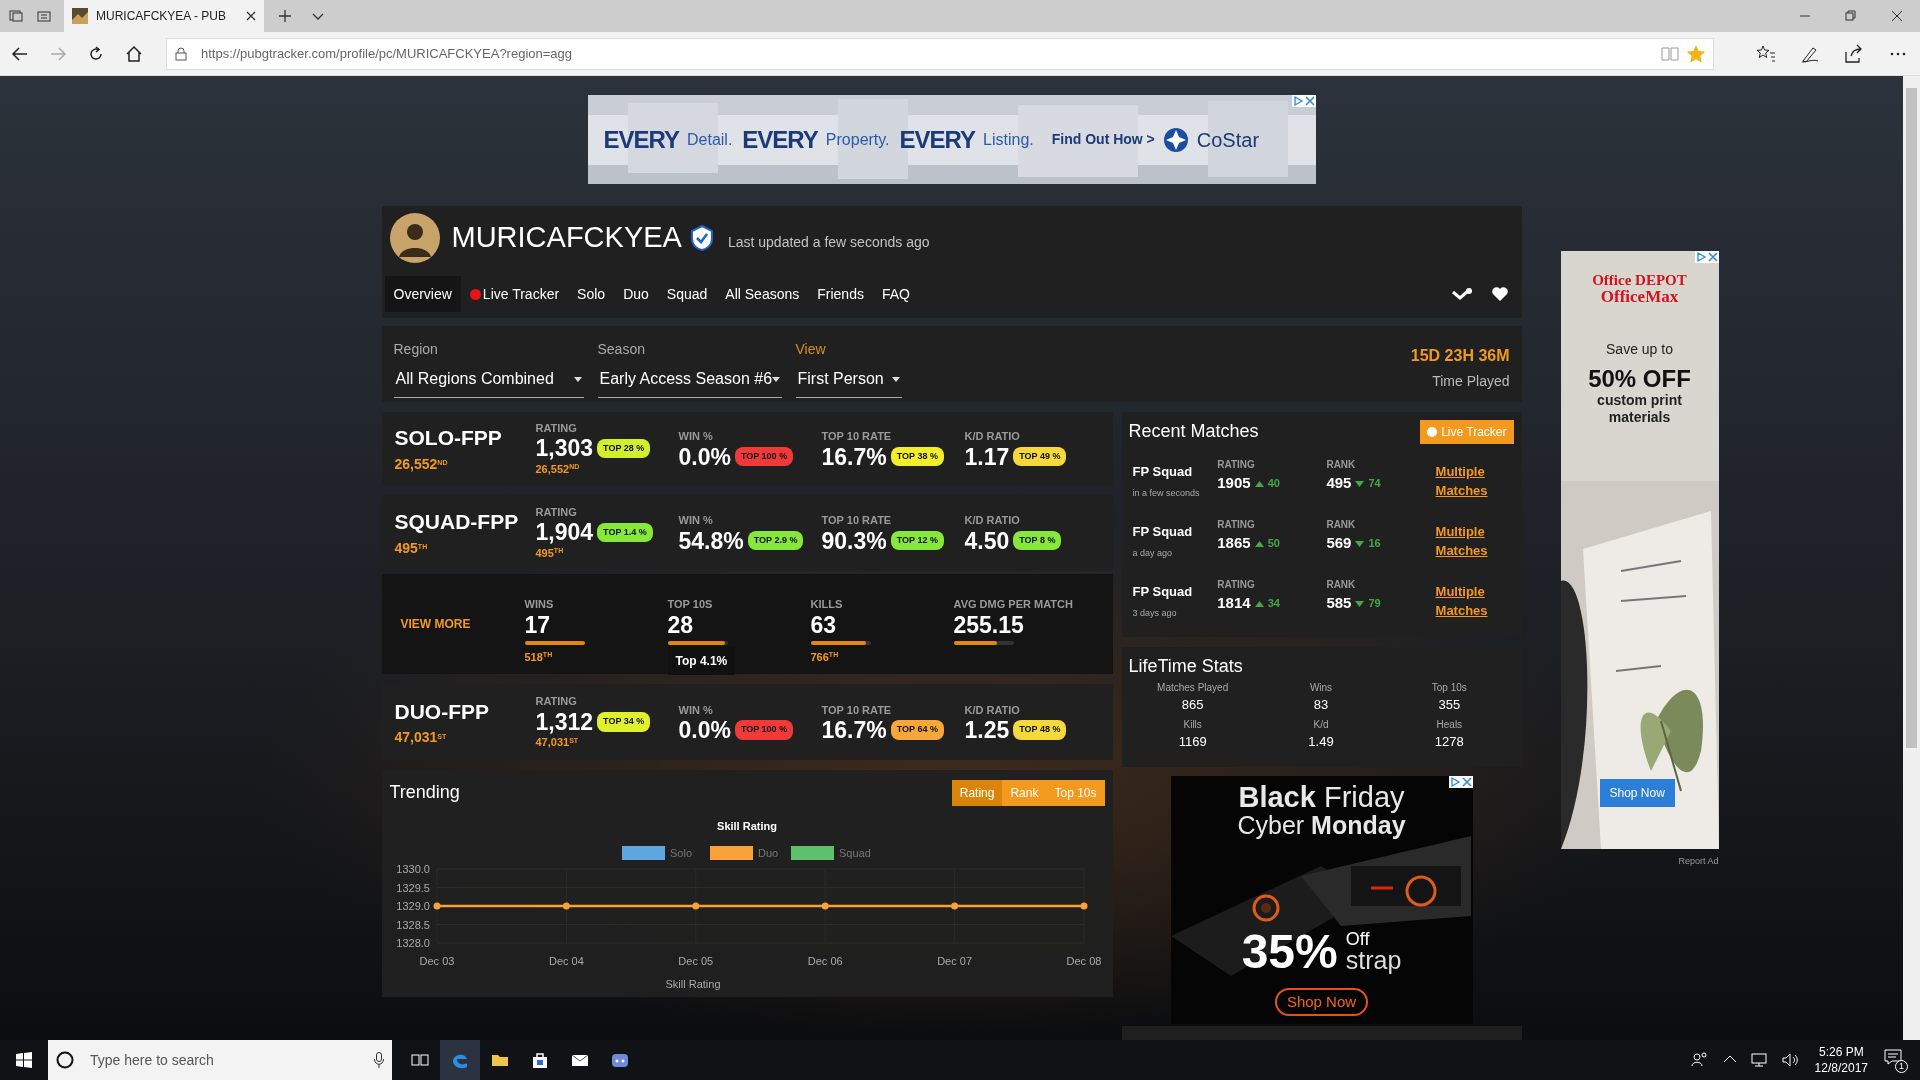 The width and height of the screenshot is (1920, 1080). What do you see at coordinates (917, 457) in the screenshot?
I see `rank-badge: TOP 38 %` at bounding box center [917, 457].